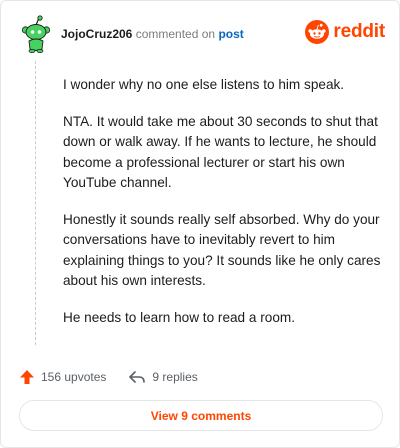  What do you see at coordinates (179, 317) in the screenshot?
I see `comment-paragraph: He needs to learn how to read a room.` at bounding box center [179, 317].